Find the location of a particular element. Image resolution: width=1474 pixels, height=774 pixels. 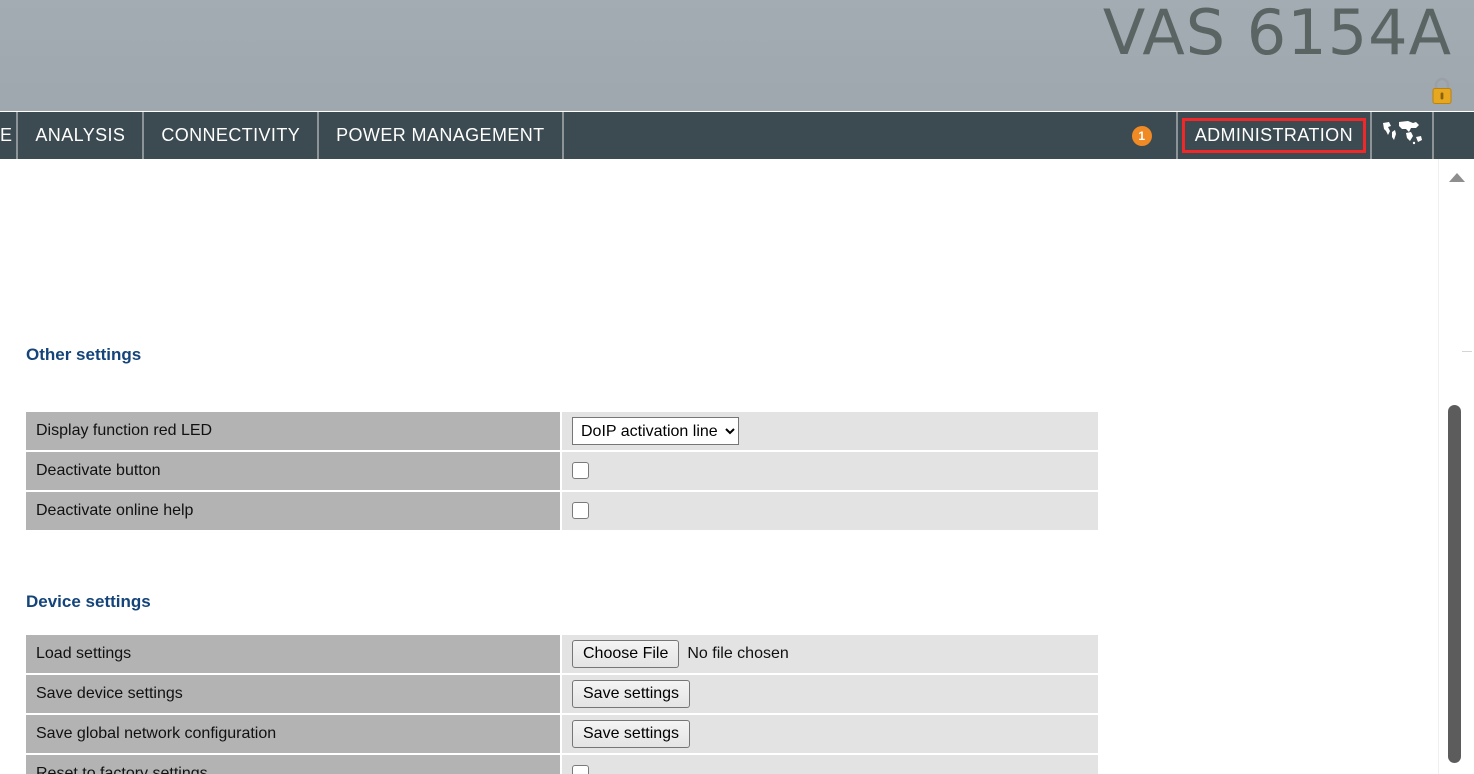

row-label-load-settings: Load settings is located at coordinates (294, 654).